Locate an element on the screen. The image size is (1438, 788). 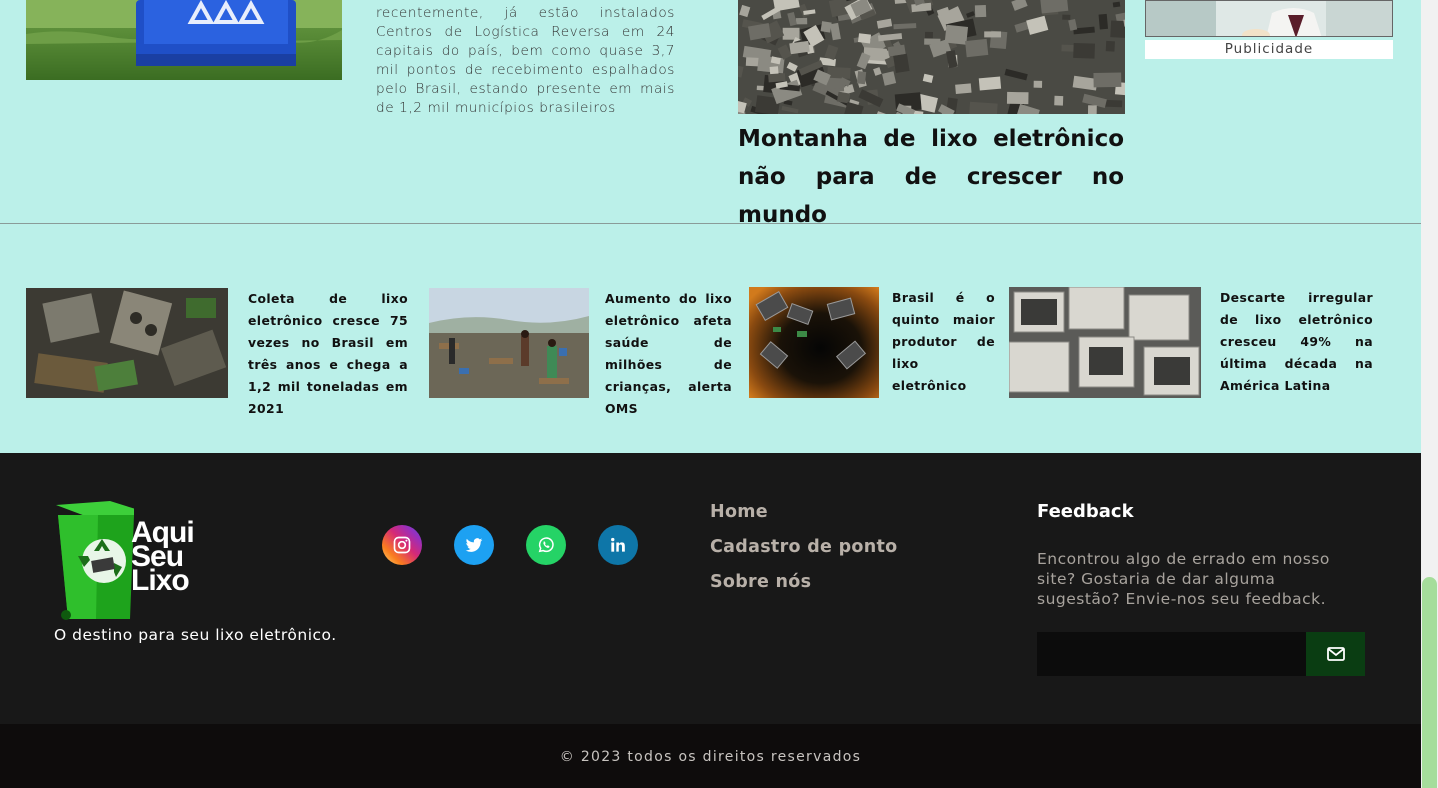
whatsapp-icon is located at coordinates (546, 545).